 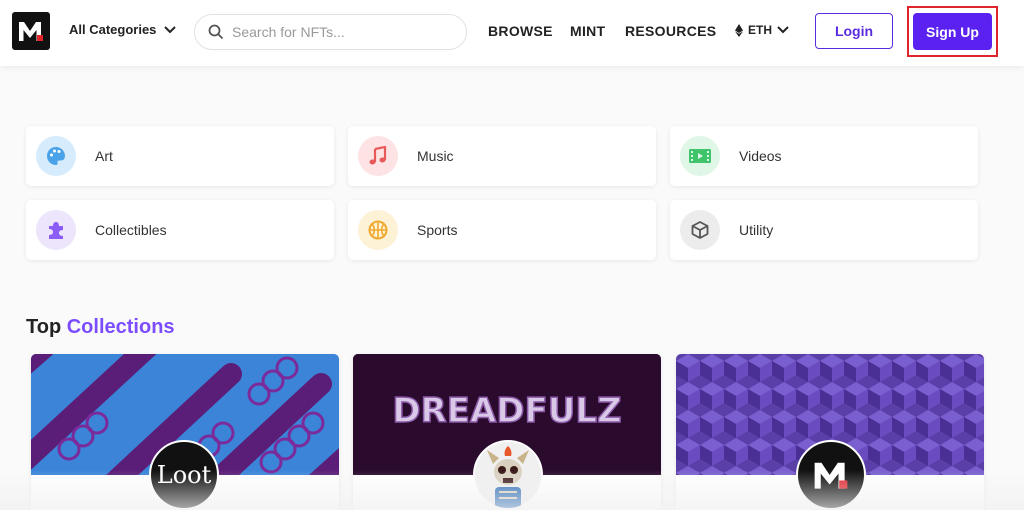 What do you see at coordinates (520, 31) in the screenshot?
I see `nav-browse: BROWSE` at bounding box center [520, 31].